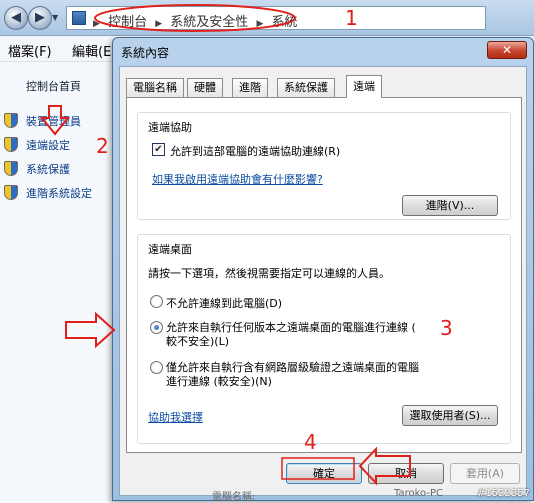 This screenshot has width=534, height=503. Describe the element at coordinates (237, 179) in the screenshot. I see `remote-assistance-help-link: 如果我啟用遠端協助會有什麼影響?` at that location.